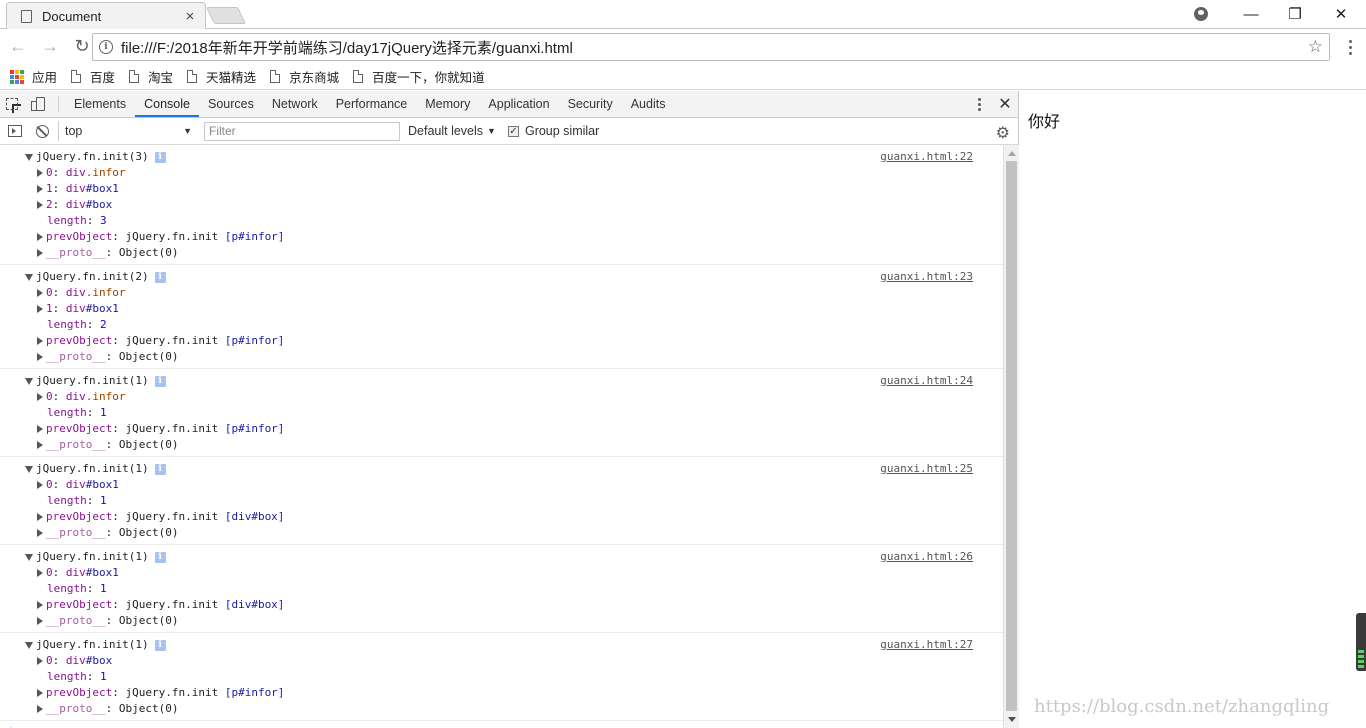 This screenshot has width=1366, height=728. I want to click on console-settings-gear-icon: ⚙, so click(1003, 133).